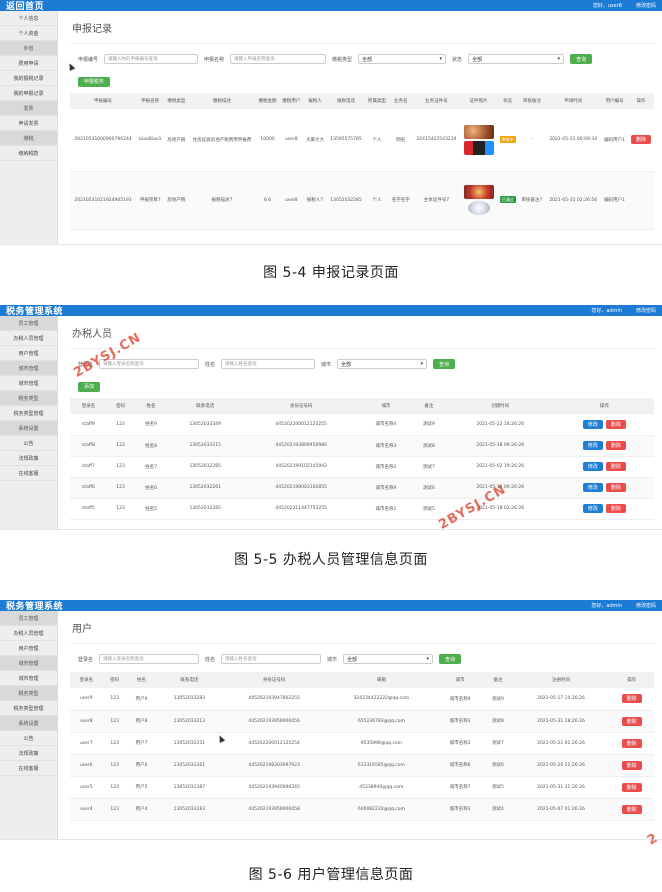 This screenshot has height=892, width=662. Describe the element at coordinates (28, 693) in the screenshot. I see `sidebar-group-header: 税务类型` at that location.